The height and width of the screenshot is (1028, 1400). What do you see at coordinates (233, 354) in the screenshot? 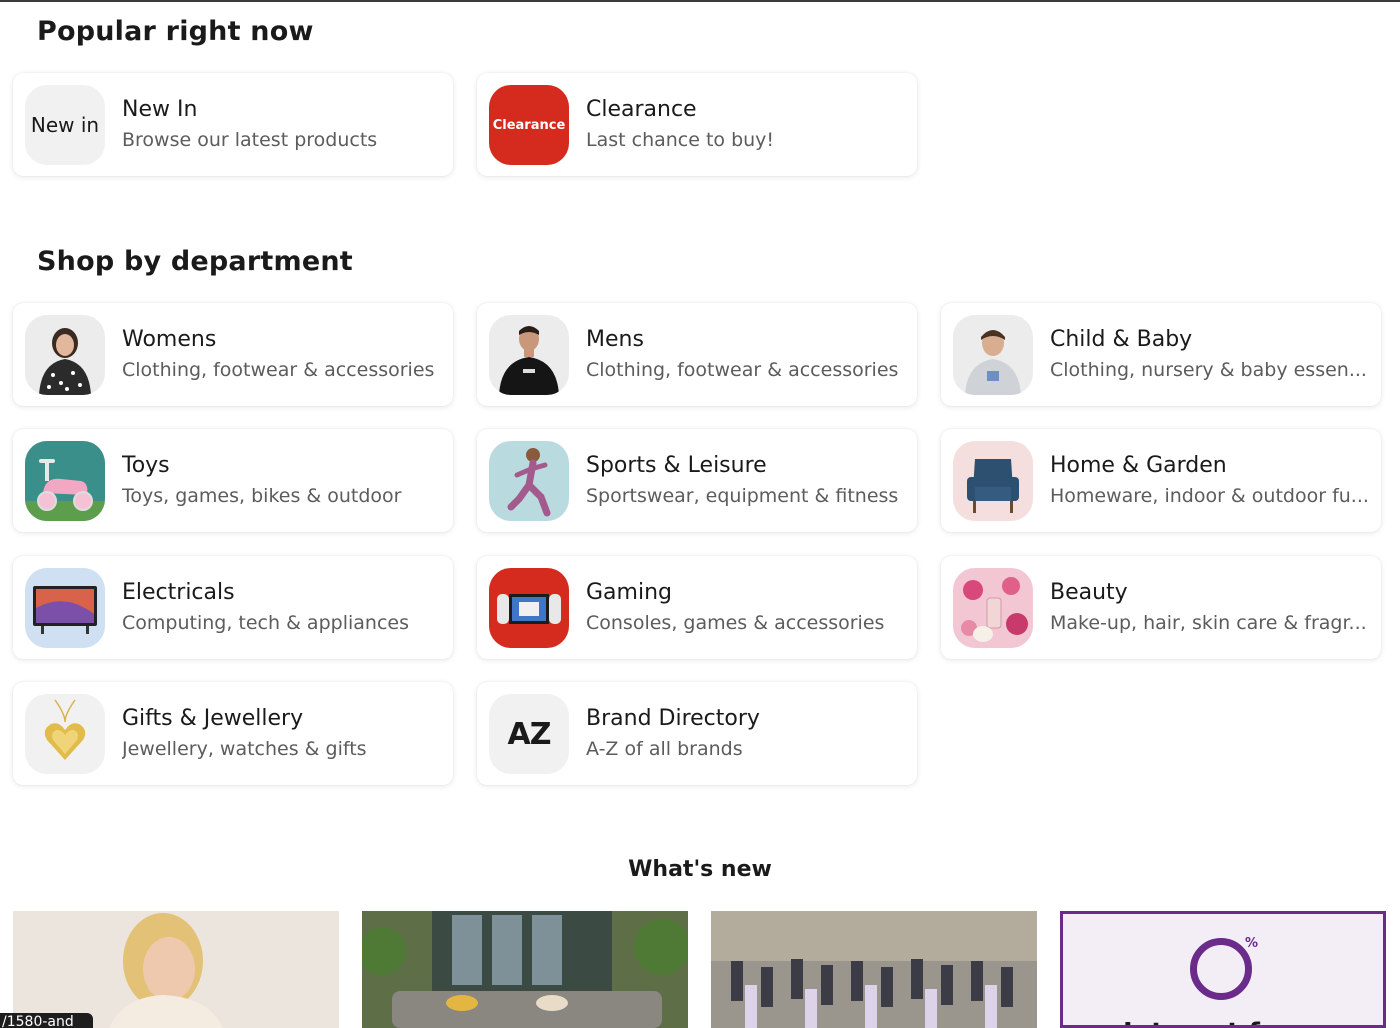
I see `department-card-womens: Womens Clothing, footwear & accessories` at bounding box center [233, 354].